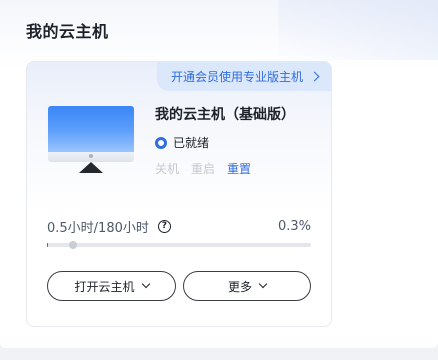 This screenshot has width=438, height=360. What do you see at coordinates (294, 226) in the screenshot?
I see `usage-percent: 0.3%` at bounding box center [294, 226].